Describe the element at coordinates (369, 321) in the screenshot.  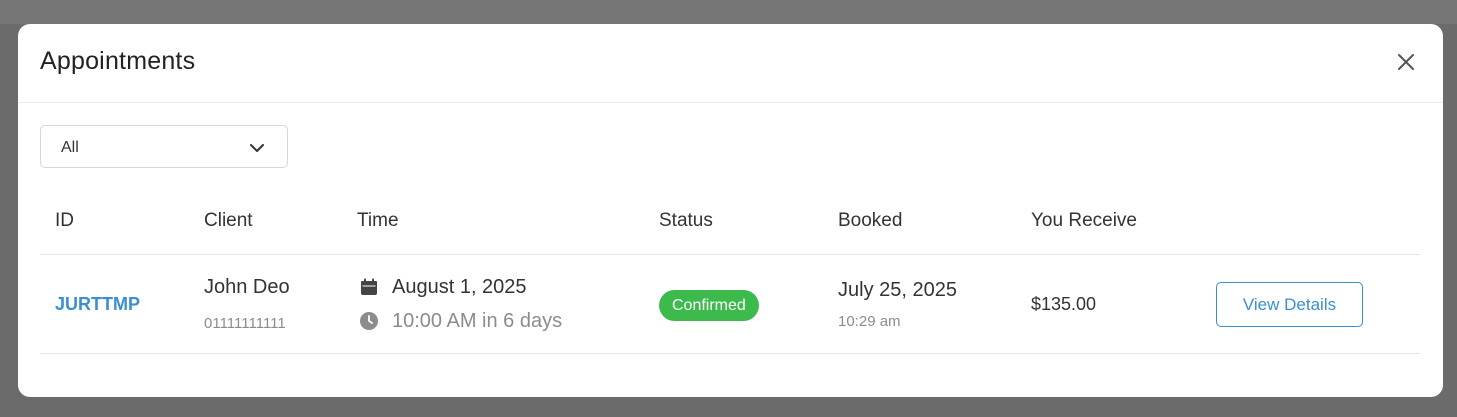
I see `clock-icon` at that location.